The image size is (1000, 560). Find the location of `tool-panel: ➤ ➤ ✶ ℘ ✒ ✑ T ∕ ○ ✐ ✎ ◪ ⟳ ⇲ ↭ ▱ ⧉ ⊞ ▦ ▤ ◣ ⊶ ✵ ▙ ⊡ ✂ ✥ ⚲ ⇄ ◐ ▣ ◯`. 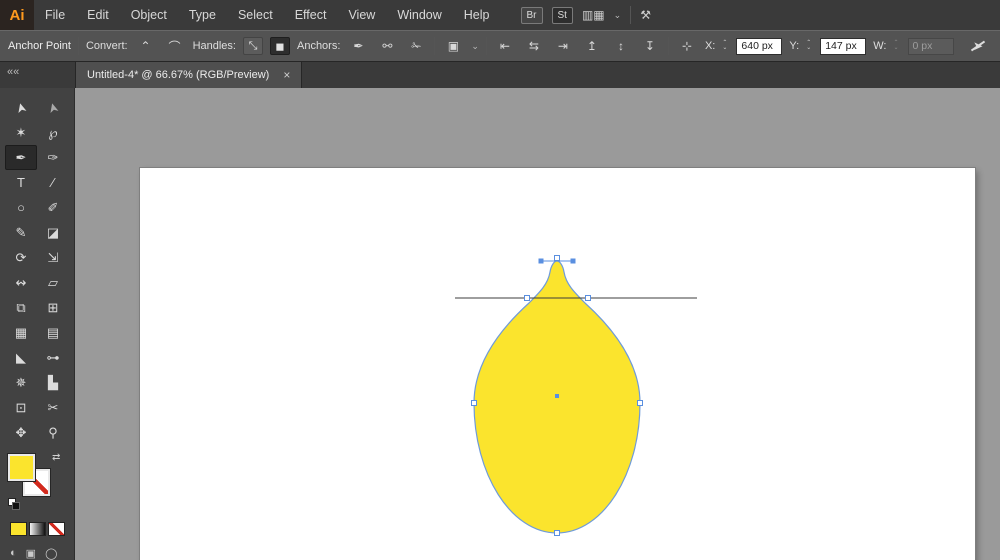

tool-panel: ➤ ➤ ✶ ℘ ✒ ✑ T ∕ ○ ✐ ✎ ◪ ⟳ ⇲ ↭ ▱ ⧉ ⊞ ▦ ▤ ◣ ⊶ ✵ ▙ ⊡ ✂ ✥ ⚲ ⇄ ◐ ▣ ◯ is located at coordinates (37, 324).